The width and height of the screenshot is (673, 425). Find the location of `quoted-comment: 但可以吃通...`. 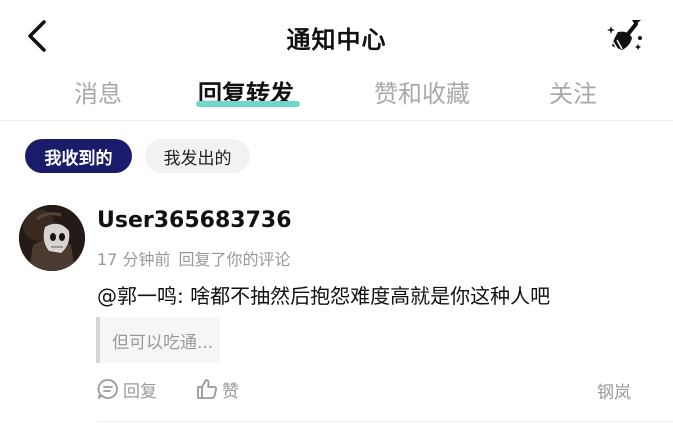

quoted-comment: 但可以吃通... is located at coordinates (158, 340).